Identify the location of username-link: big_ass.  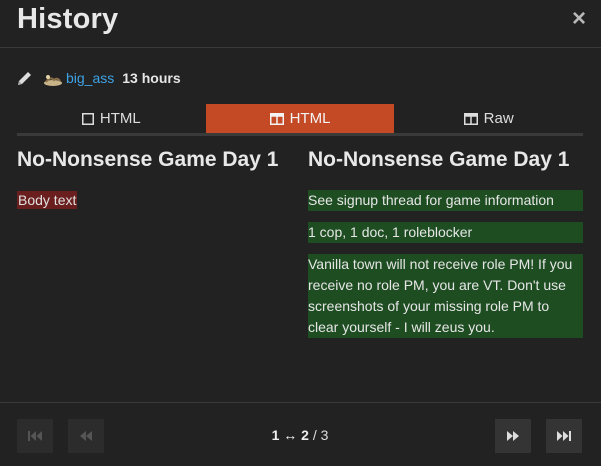
(90, 78).